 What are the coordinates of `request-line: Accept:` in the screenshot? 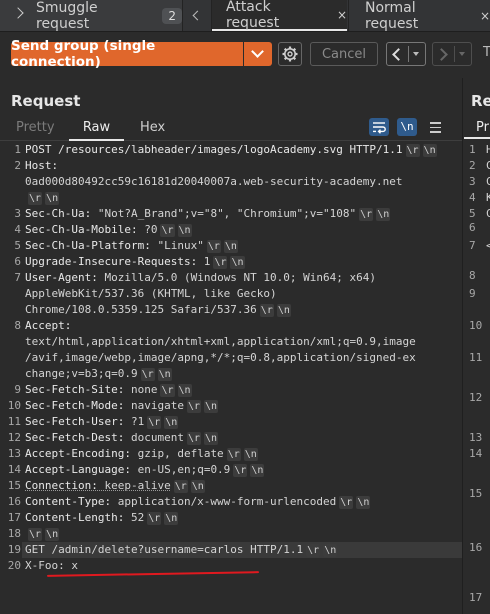 It's located at (48, 325).